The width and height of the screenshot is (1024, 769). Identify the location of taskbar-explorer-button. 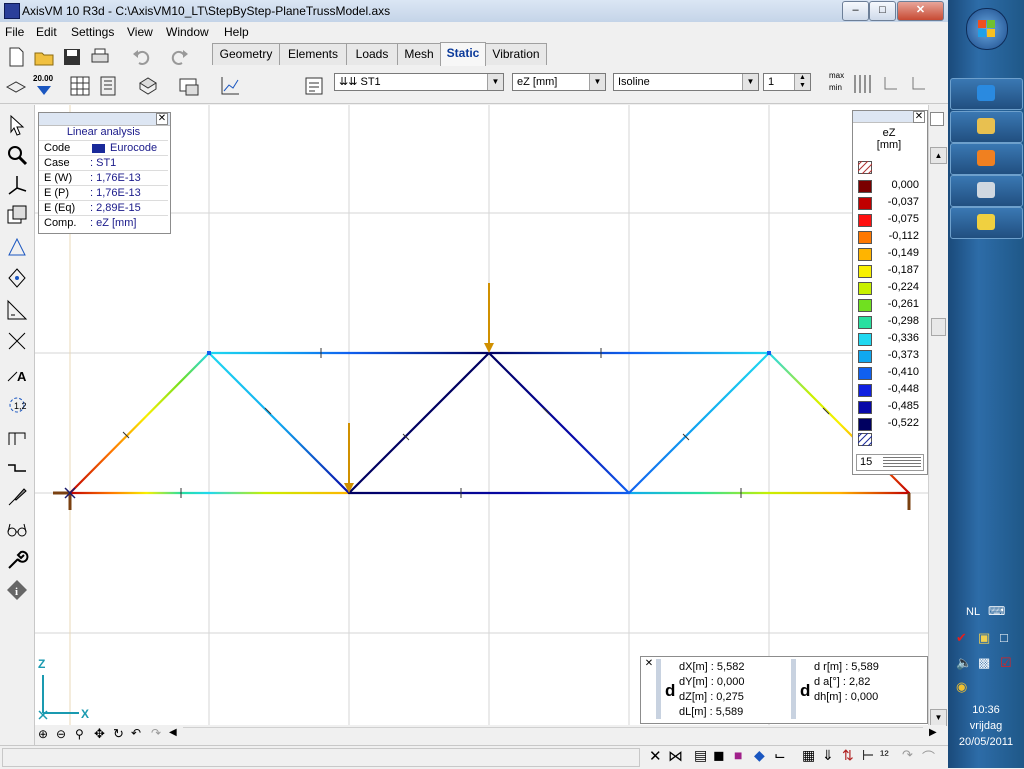
(986, 127).